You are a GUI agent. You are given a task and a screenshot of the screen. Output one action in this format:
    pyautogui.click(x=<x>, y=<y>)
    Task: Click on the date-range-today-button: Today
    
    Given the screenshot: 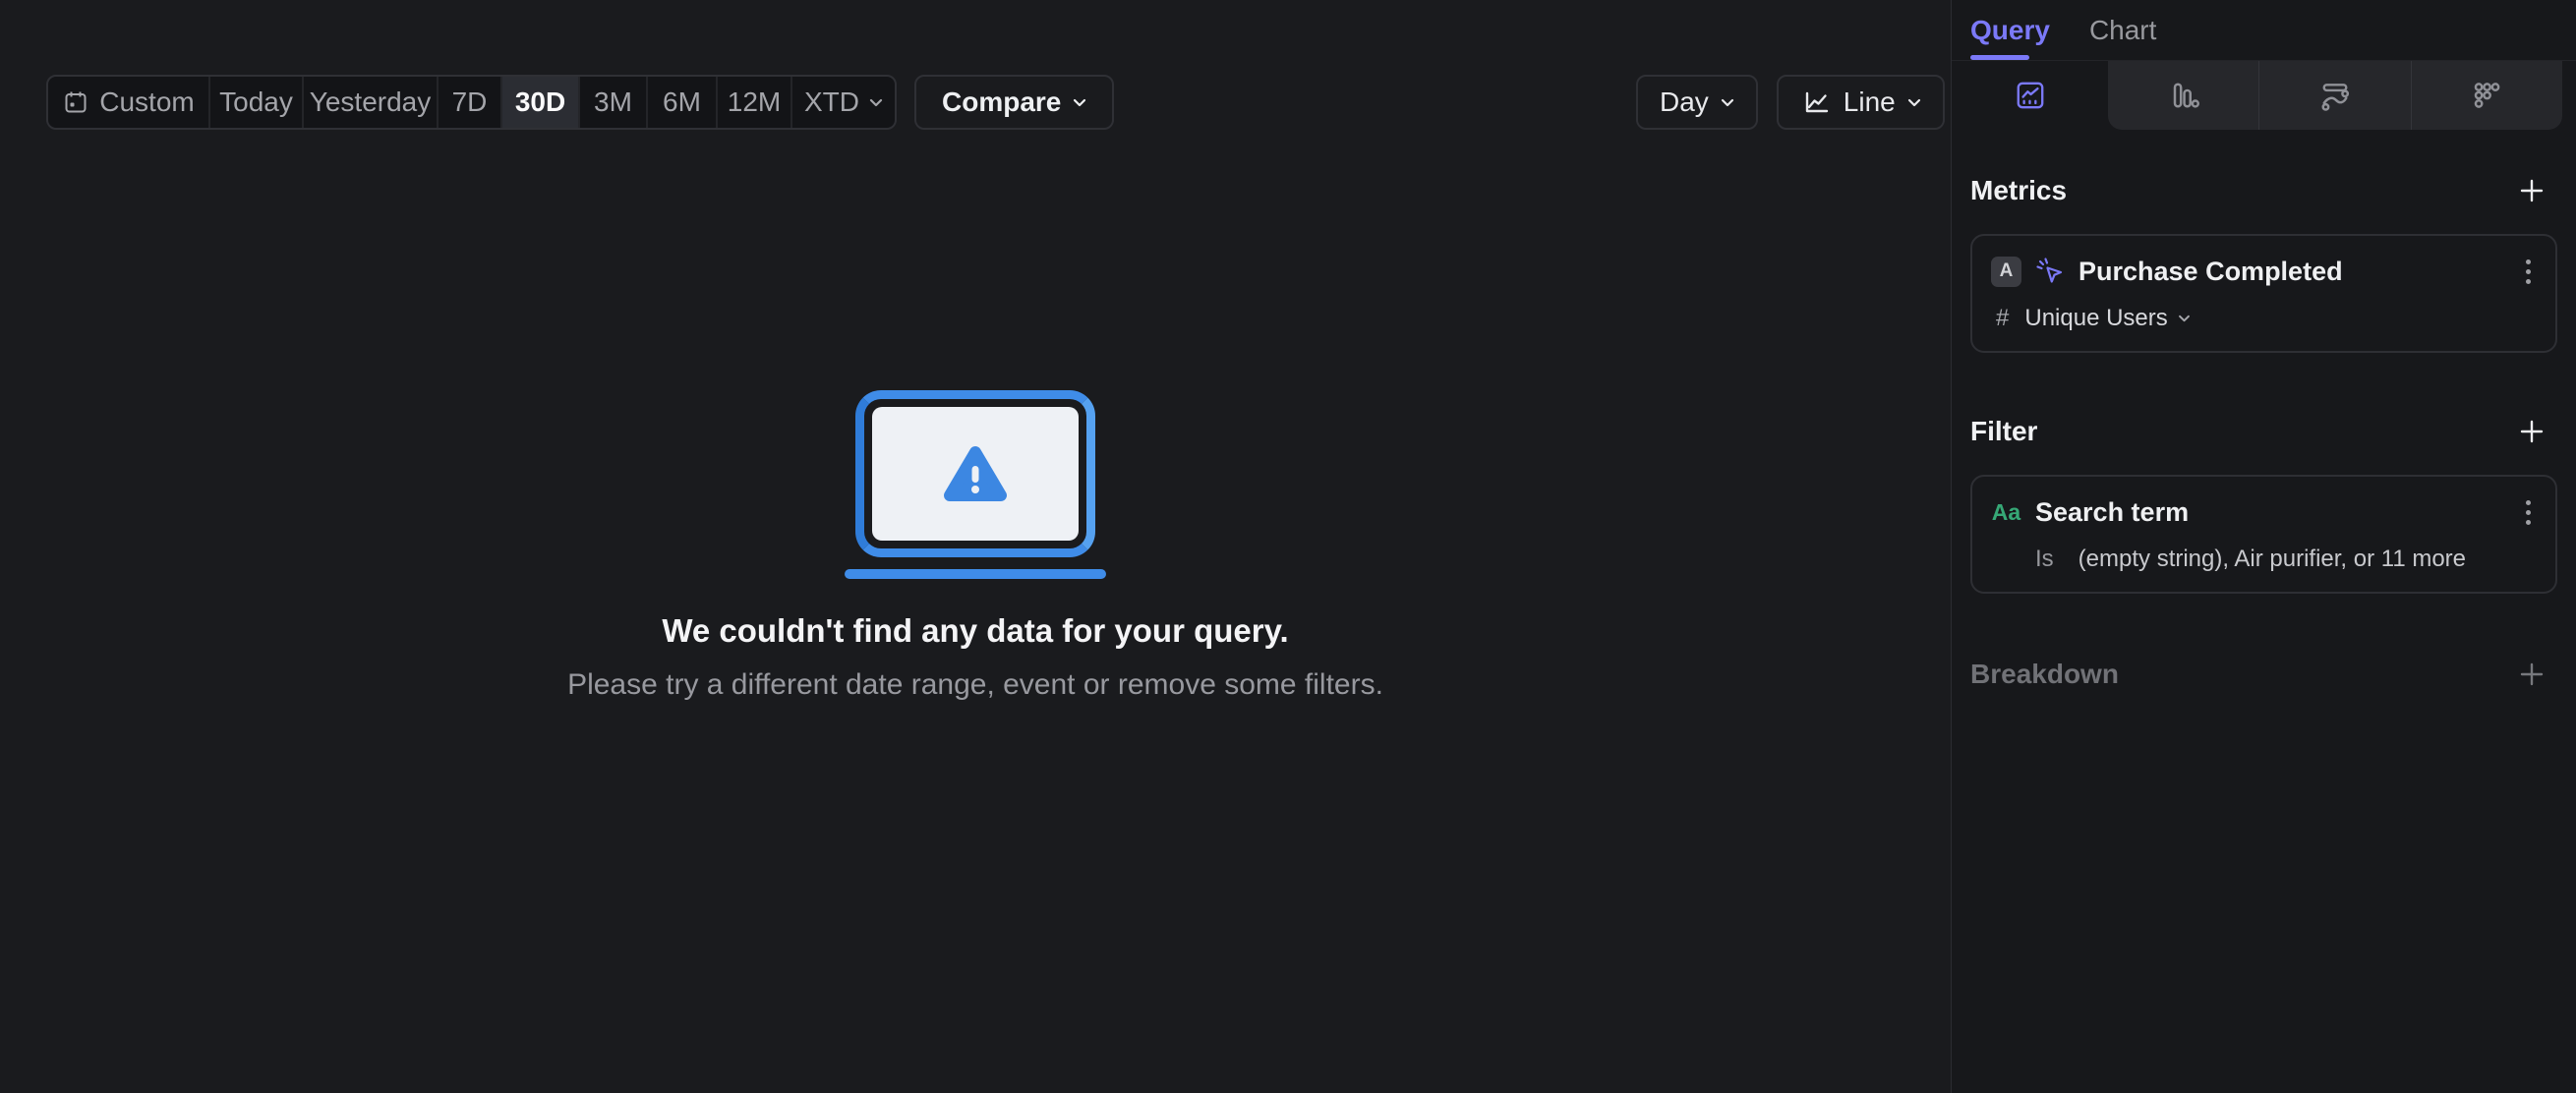 What is the action you would take?
    pyautogui.click(x=257, y=102)
    